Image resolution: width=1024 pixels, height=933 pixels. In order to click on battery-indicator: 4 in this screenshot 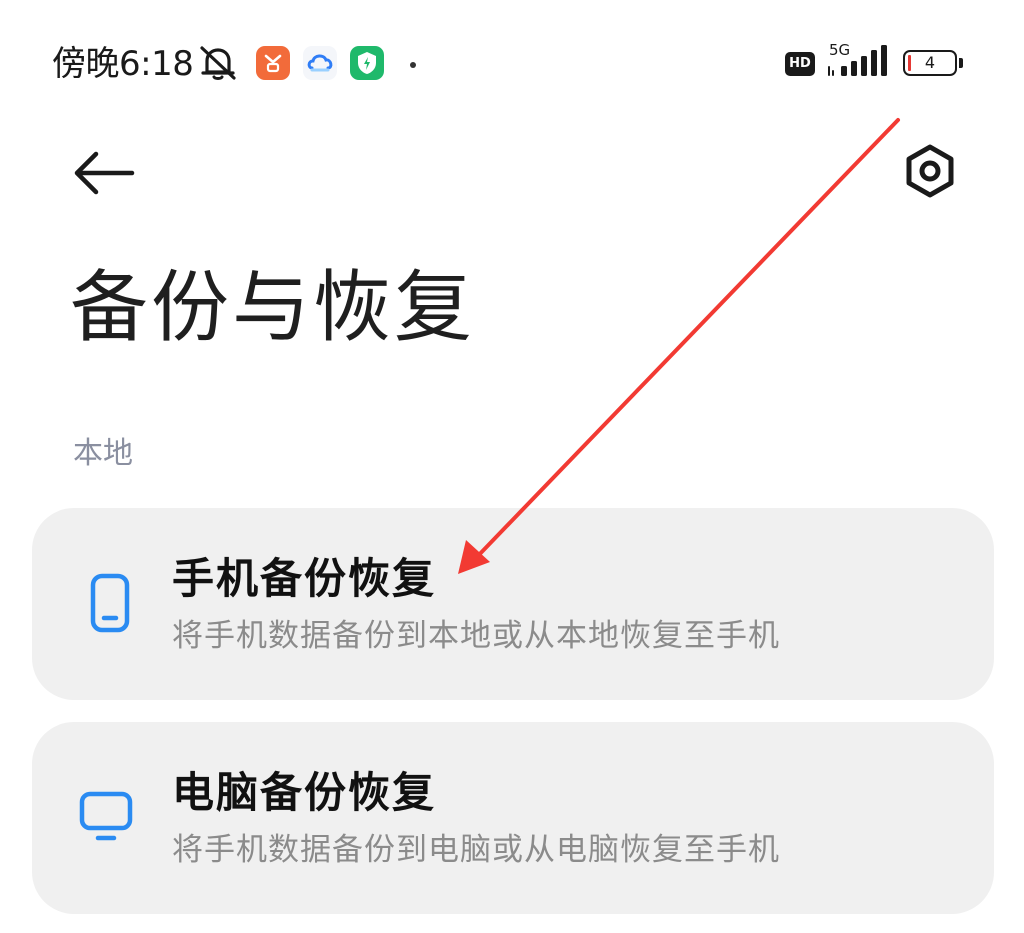, I will do `click(930, 63)`.